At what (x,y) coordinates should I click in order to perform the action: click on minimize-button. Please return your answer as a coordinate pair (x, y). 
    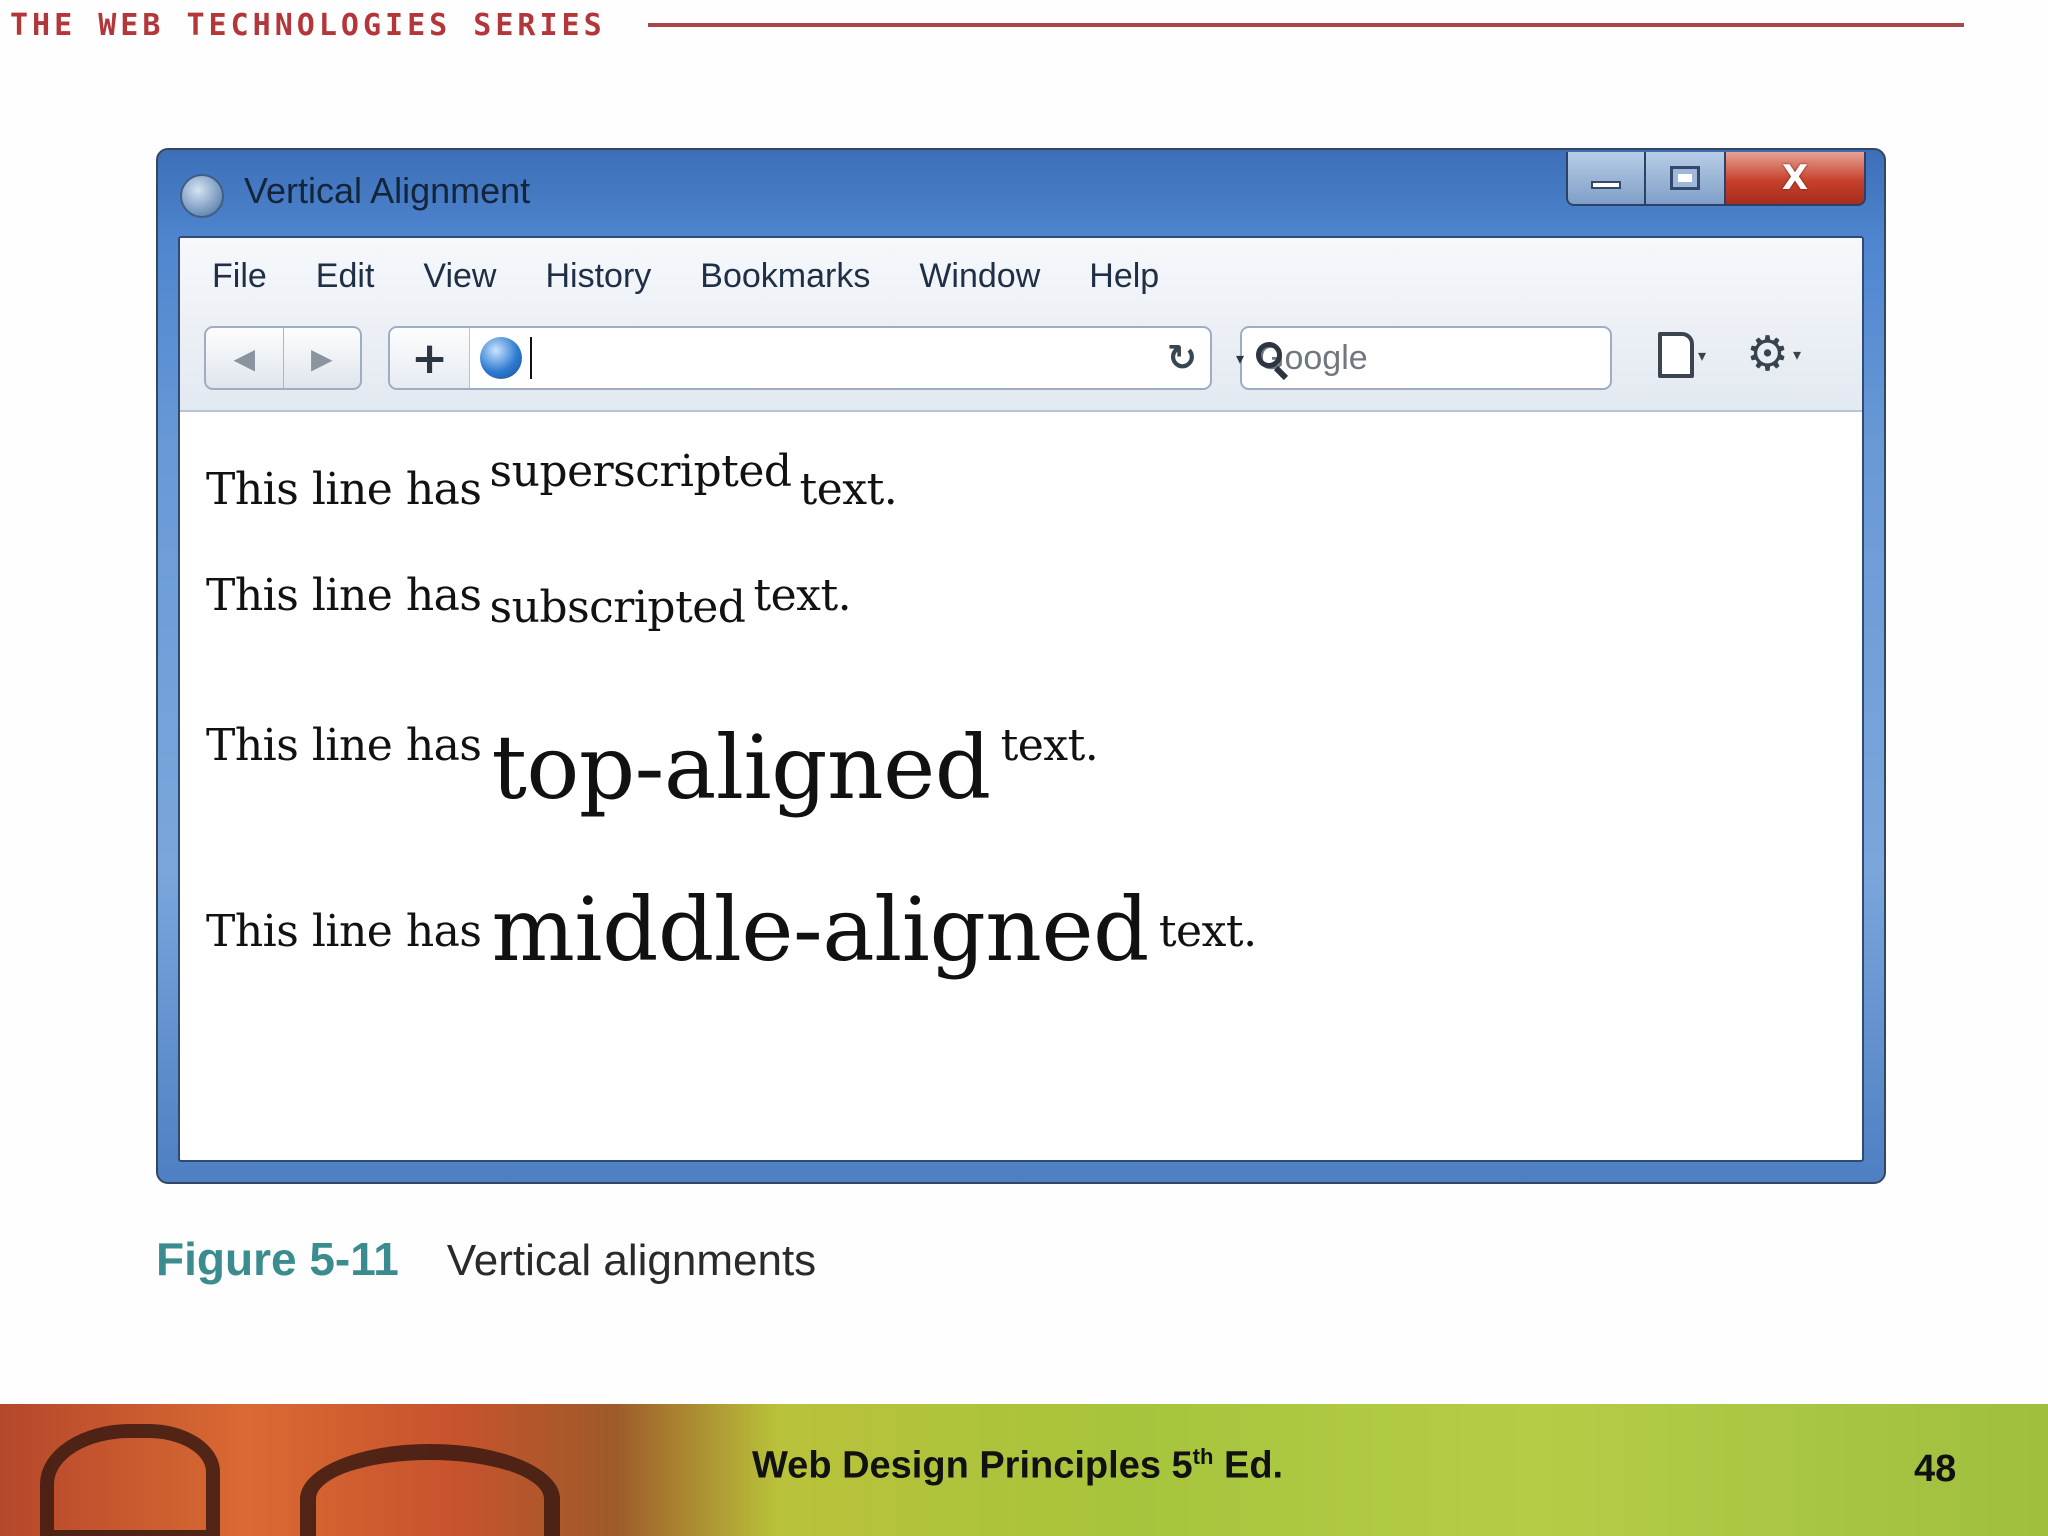
    Looking at the image, I should click on (1606, 179).